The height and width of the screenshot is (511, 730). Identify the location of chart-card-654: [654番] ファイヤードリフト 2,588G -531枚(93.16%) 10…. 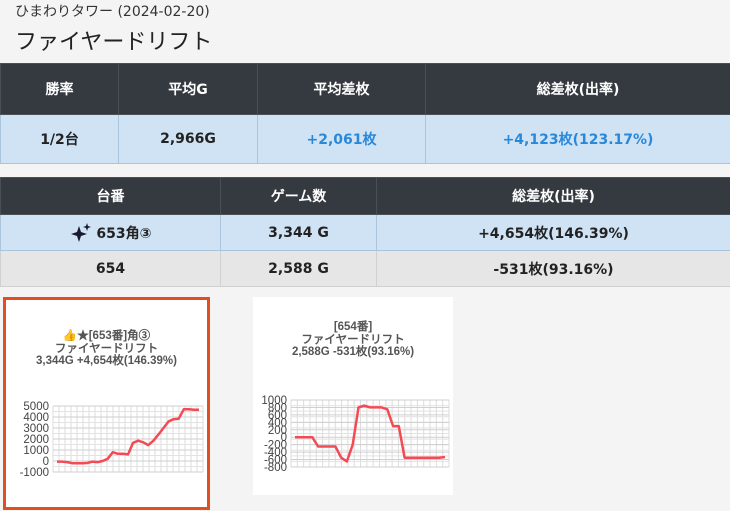
(353, 396).